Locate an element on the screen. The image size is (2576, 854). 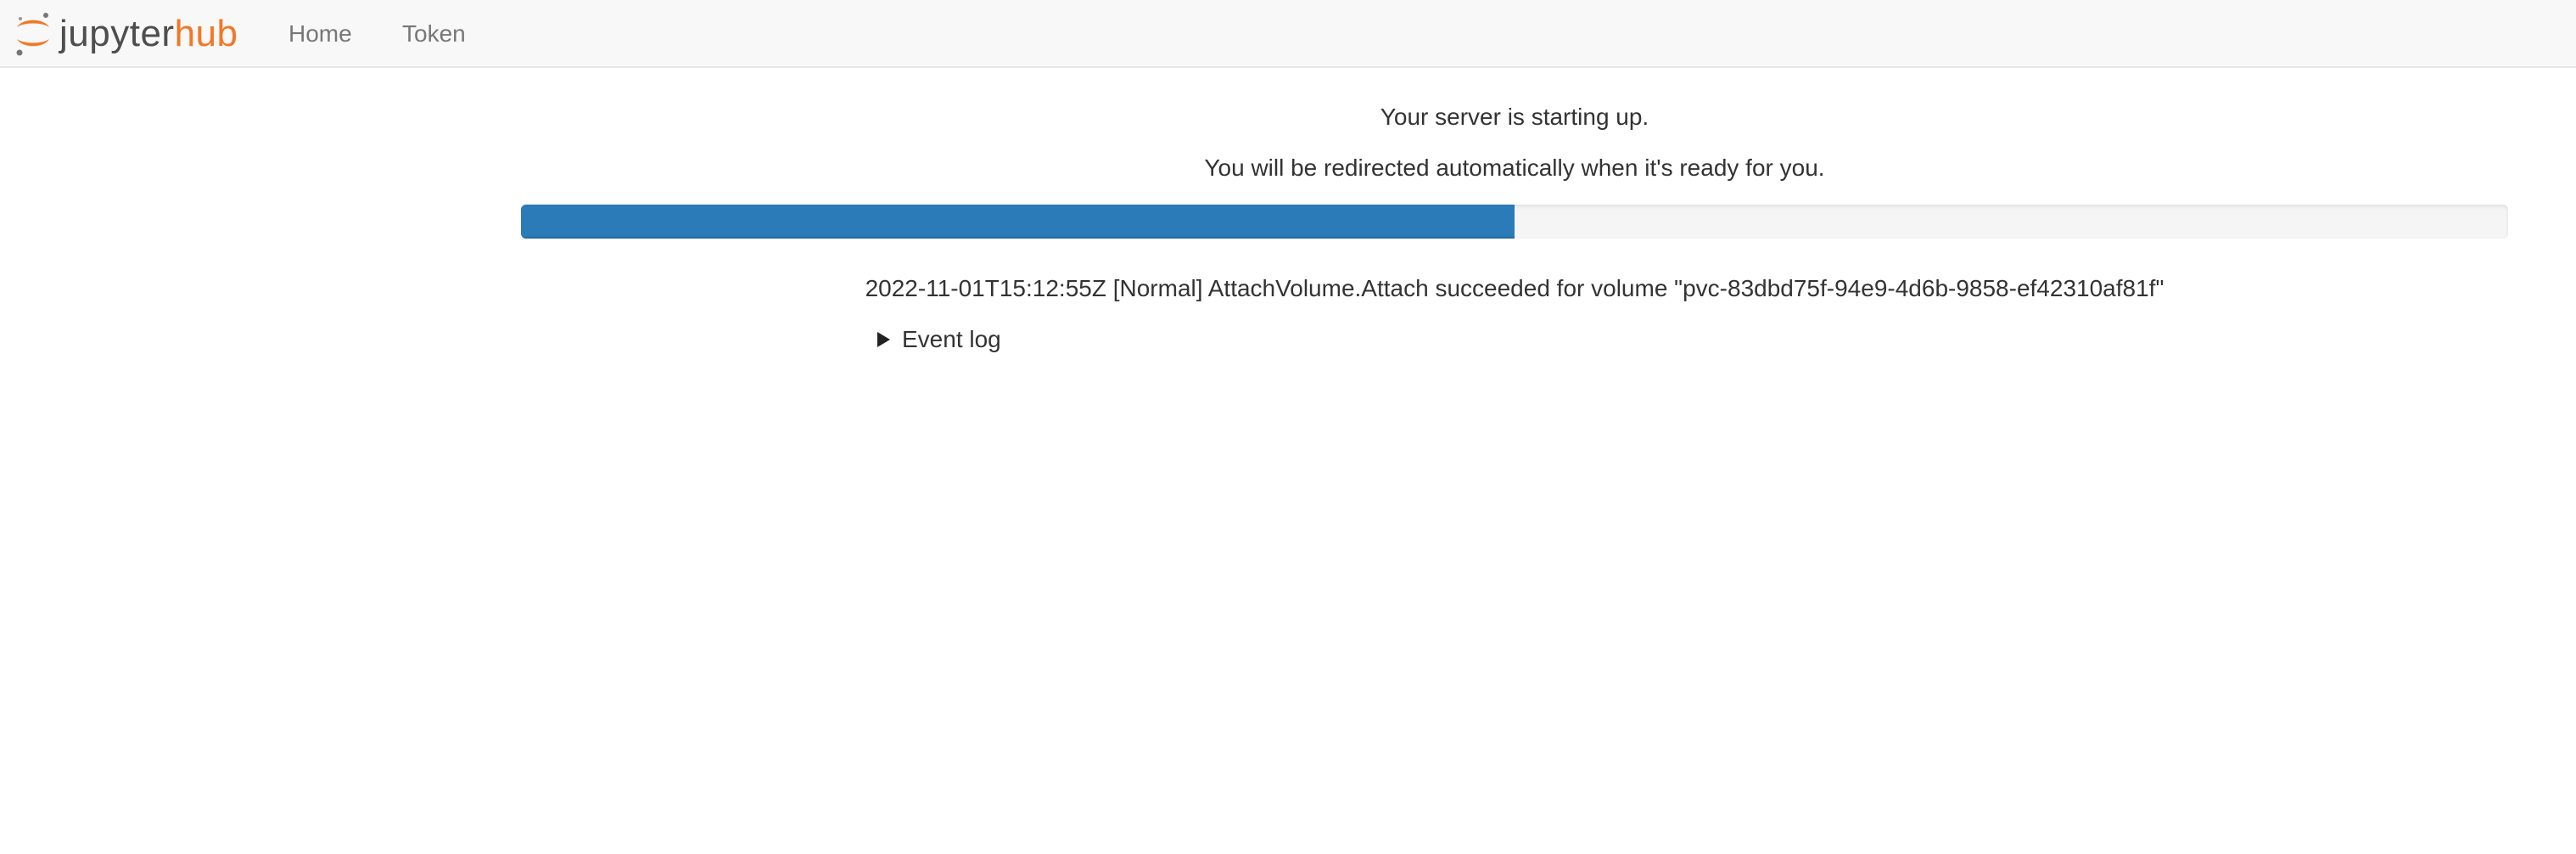
event-log-label: Event log is located at coordinates (951, 339).